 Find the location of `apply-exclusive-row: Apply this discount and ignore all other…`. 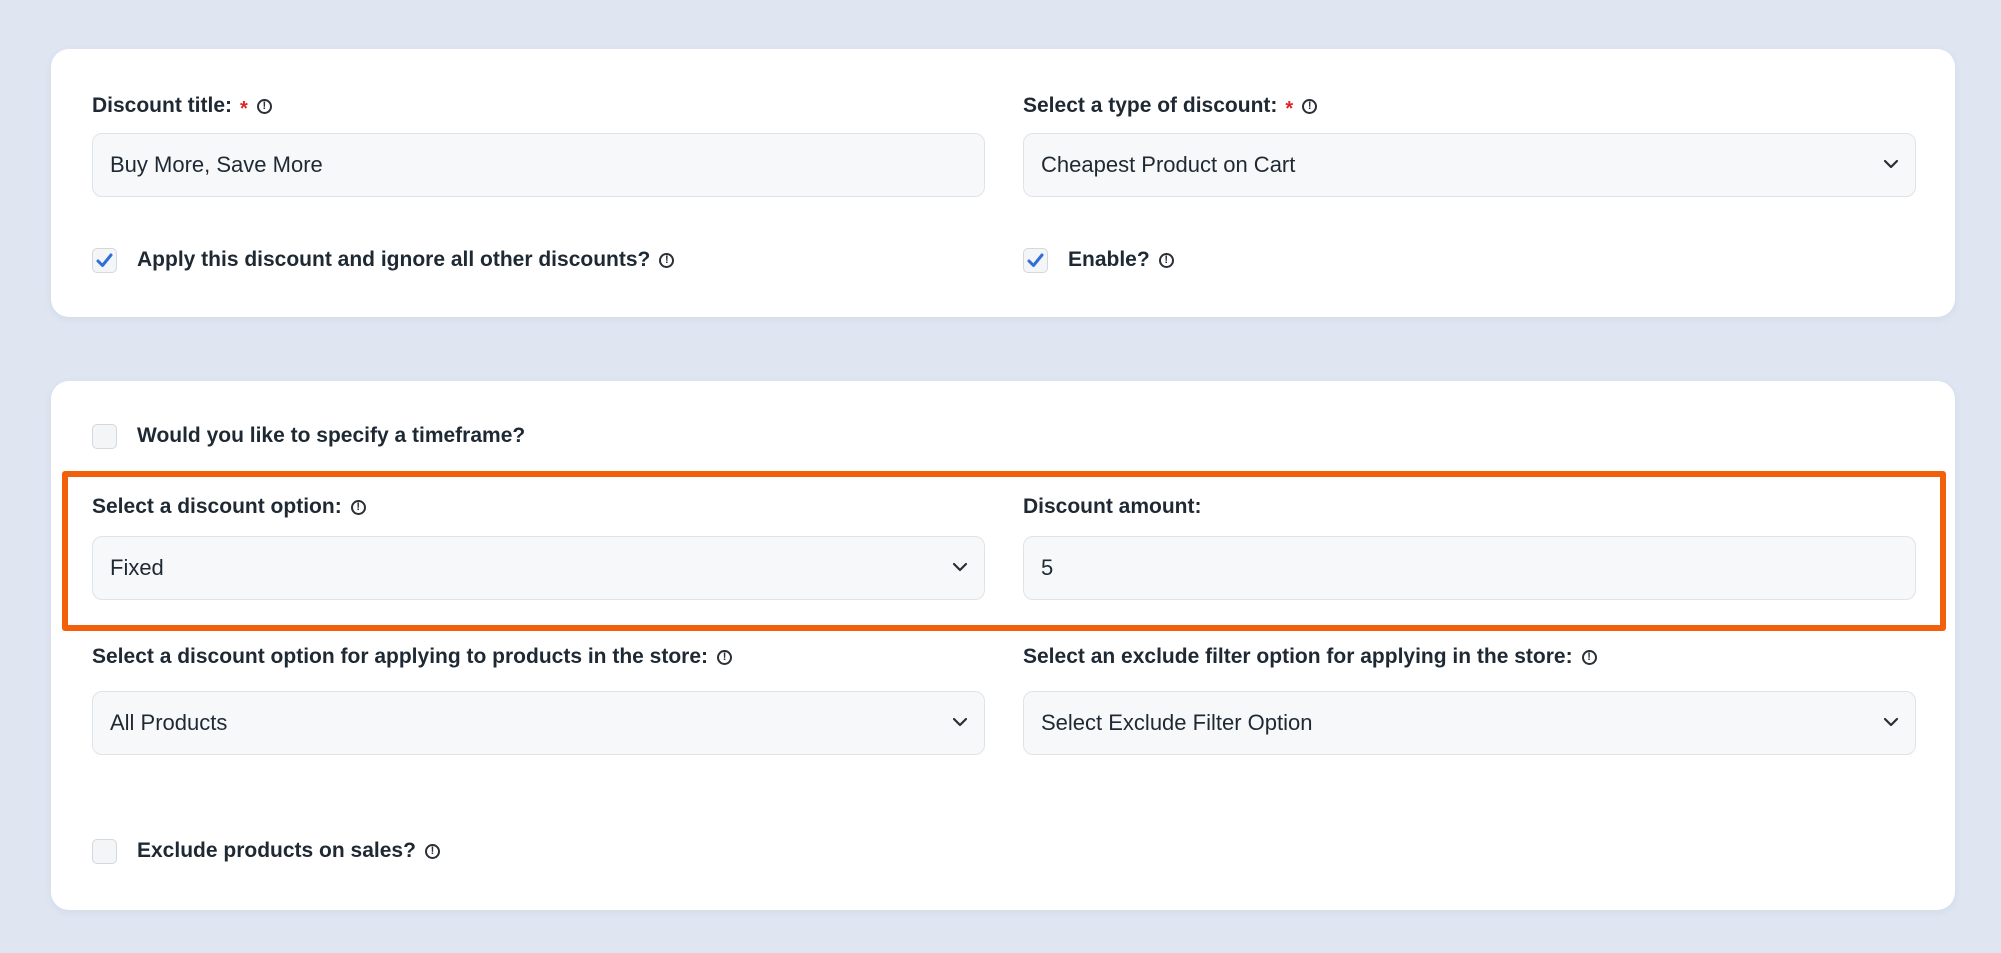

apply-exclusive-row: Apply this discount and ignore all other… is located at coordinates (383, 260).